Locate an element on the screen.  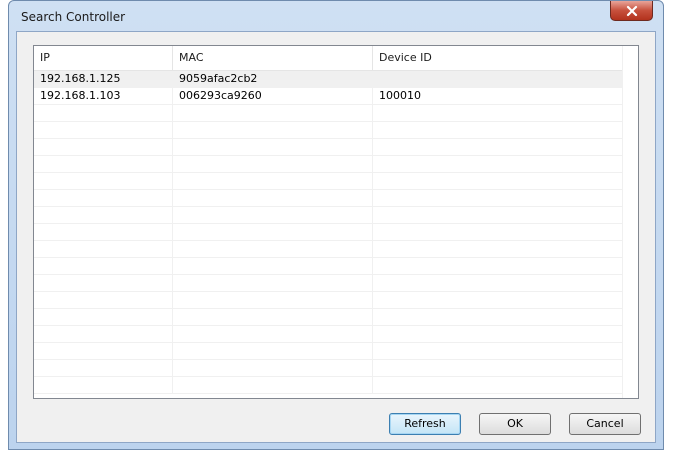
cell-ip: 192.168.1.103 is located at coordinates (103, 96).